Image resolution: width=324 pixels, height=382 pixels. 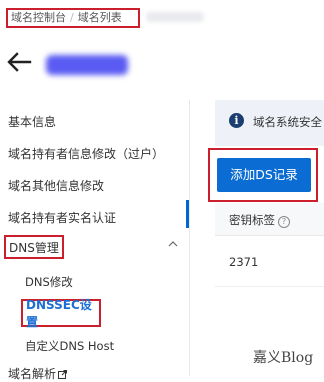 I want to click on key-tag-value: 2371, so click(x=244, y=262).